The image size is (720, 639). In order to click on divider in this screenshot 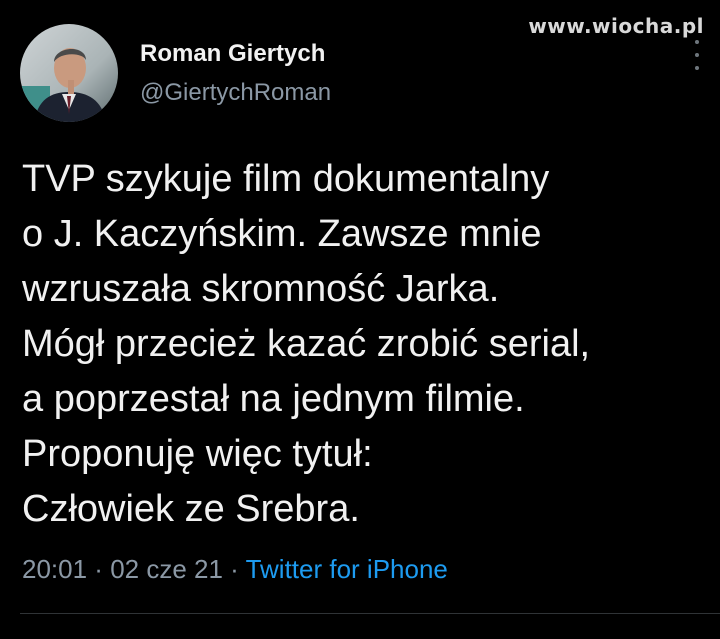, I will do `click(370, 613)`.